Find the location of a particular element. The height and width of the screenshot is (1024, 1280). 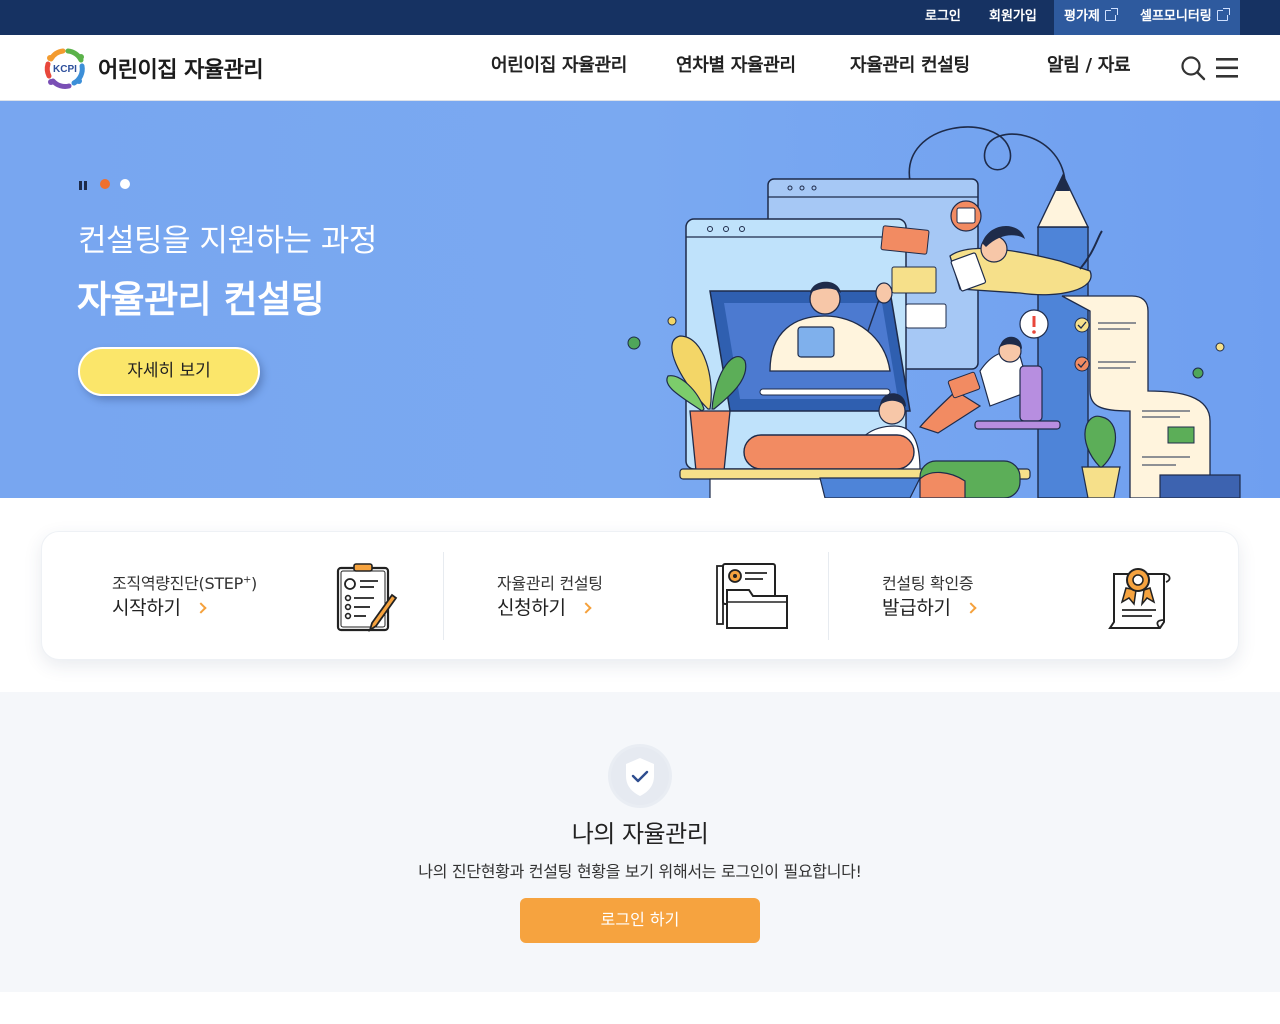

quick-link-action: 신청하기 is located at coordinates (544, 606).